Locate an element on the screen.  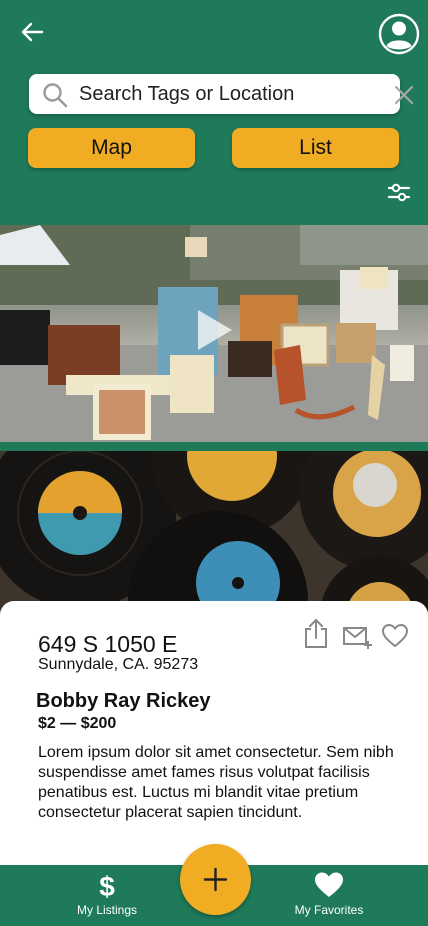
close-icon is located at coordinates (404, 95).